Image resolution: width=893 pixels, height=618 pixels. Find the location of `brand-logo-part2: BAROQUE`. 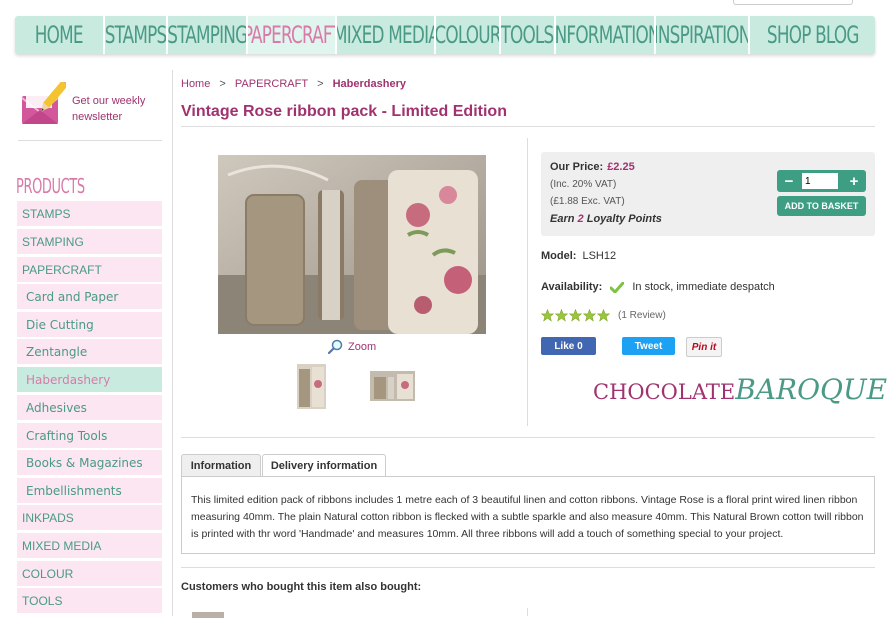

brand-logo-part2: BAROQUE is located at coordinates (811, 389).